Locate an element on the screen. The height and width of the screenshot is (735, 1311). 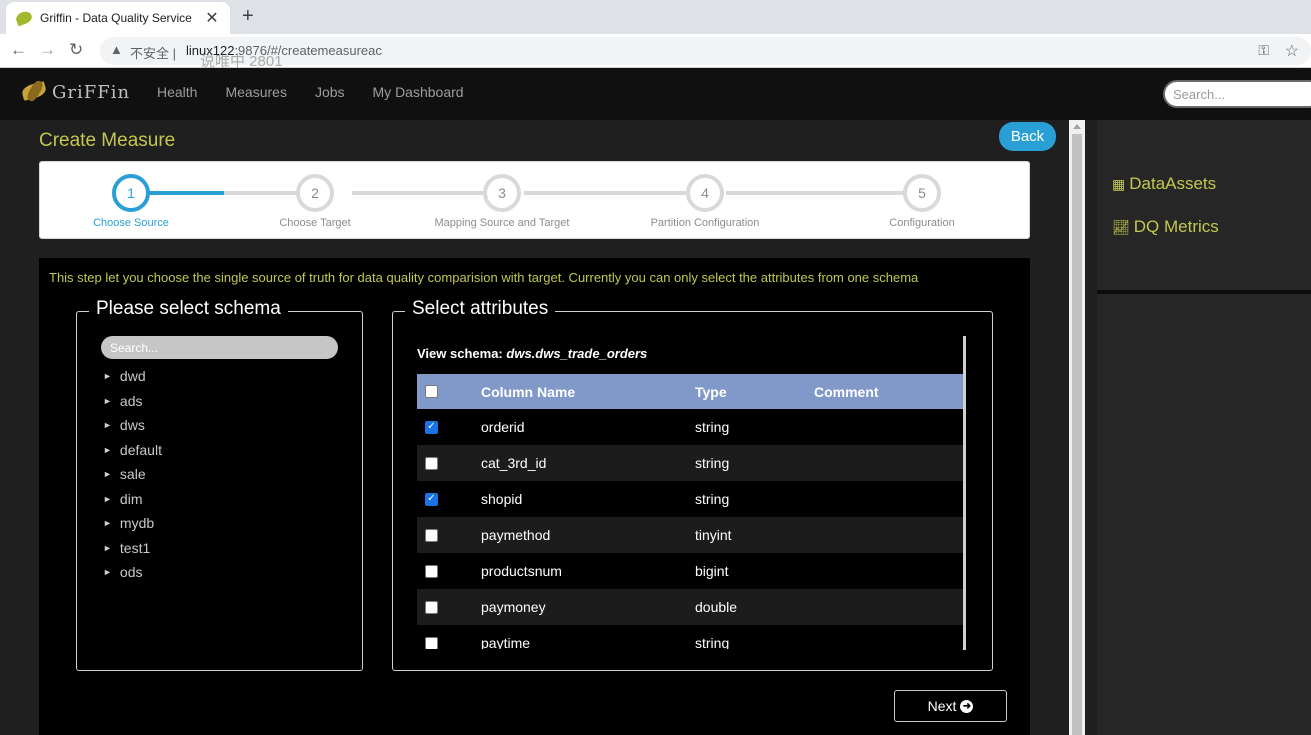
table-row: ✓ orderid string is located at coordinates (690, 427).